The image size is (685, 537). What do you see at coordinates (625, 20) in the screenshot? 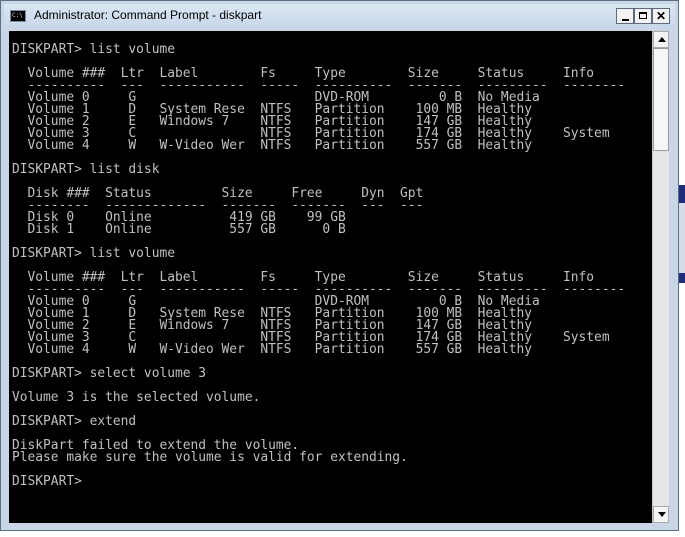
I see `minimize-icon` at bounding box center [625, 20].